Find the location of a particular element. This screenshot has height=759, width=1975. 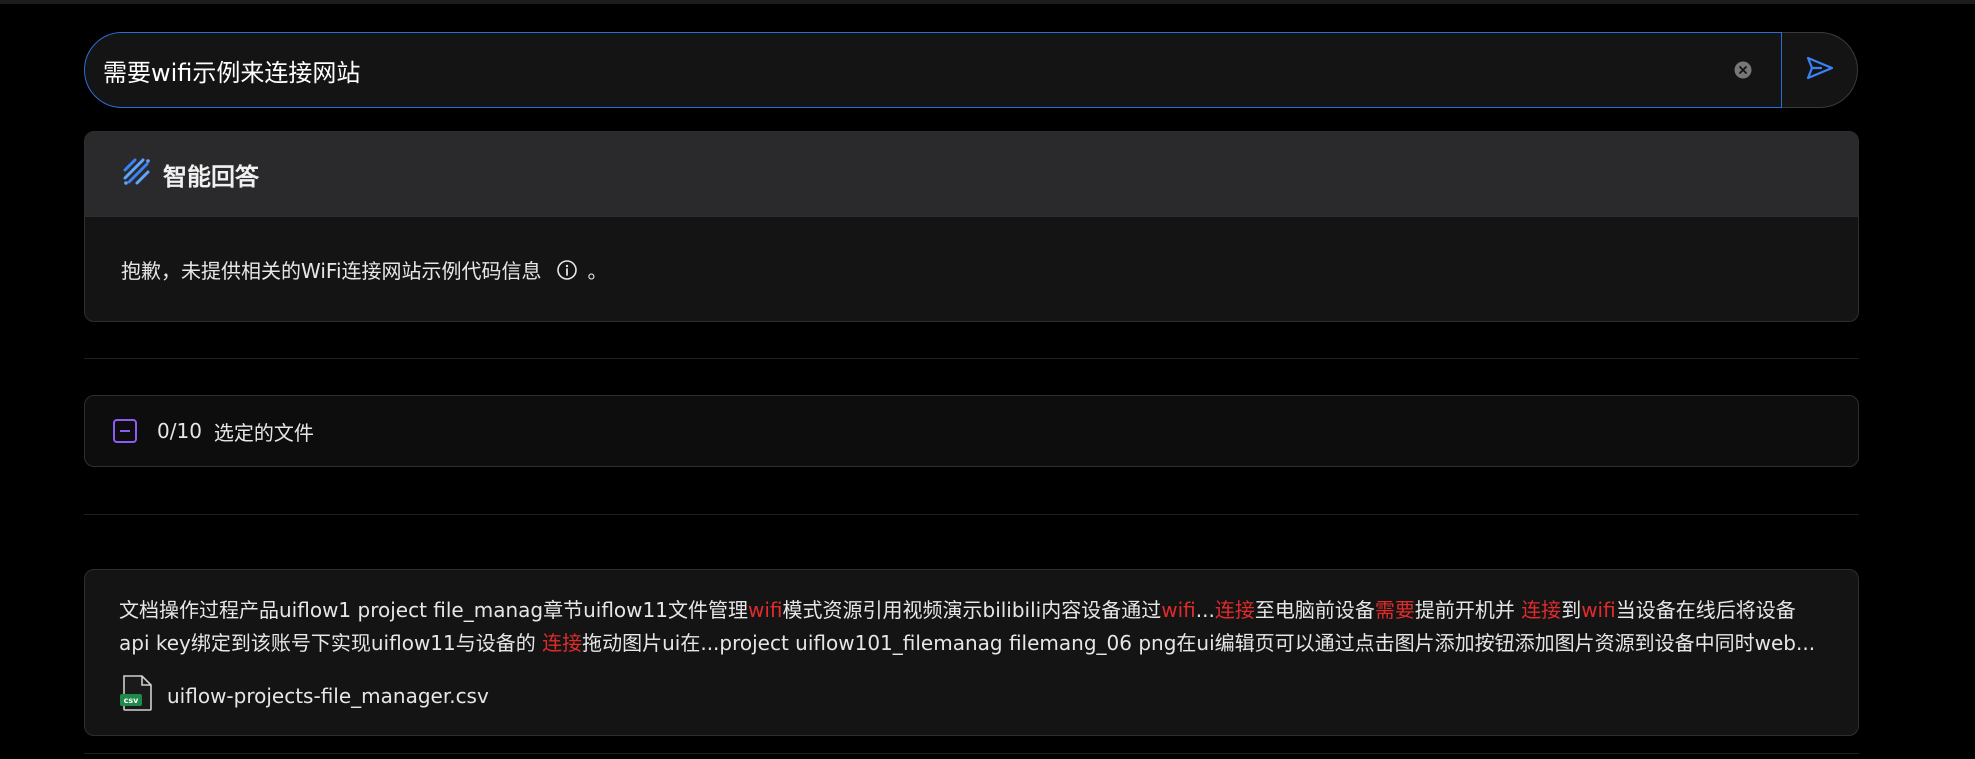

smart-answer-tail: 。 is located at coordinates (597, 271).